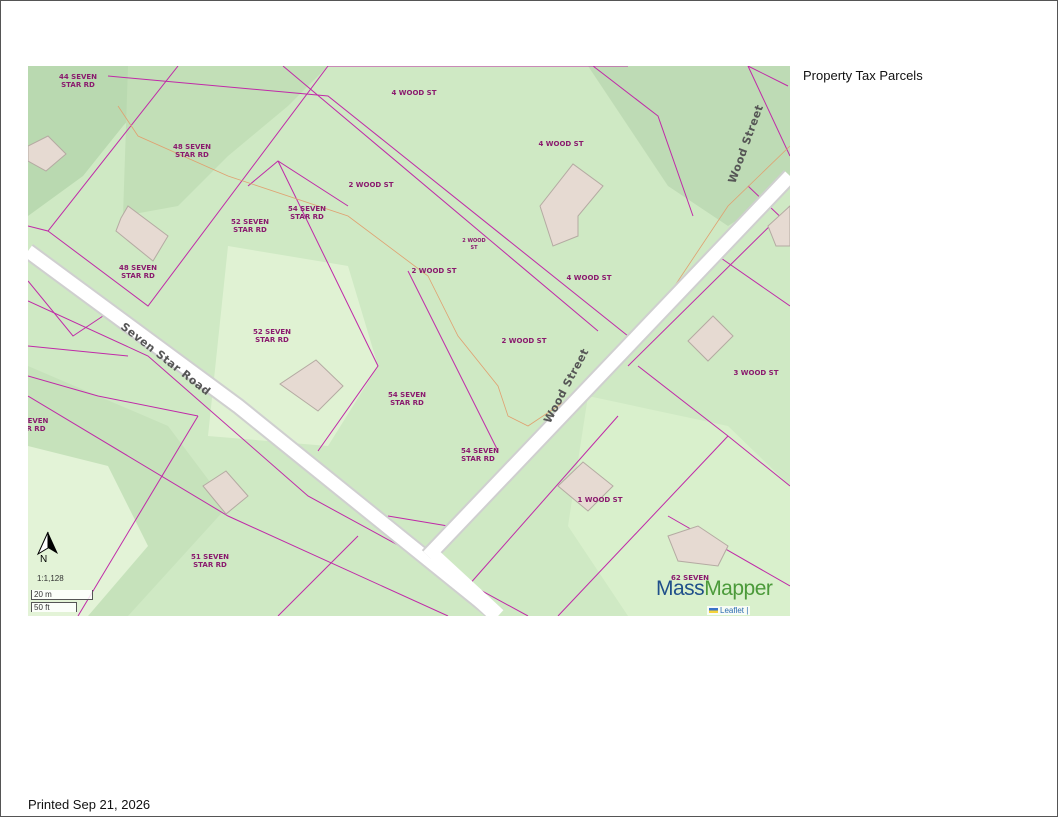 The height and width of the screenshot is (817, 1058). I want to click on leaflet-flag-icon, so click(713, 611).